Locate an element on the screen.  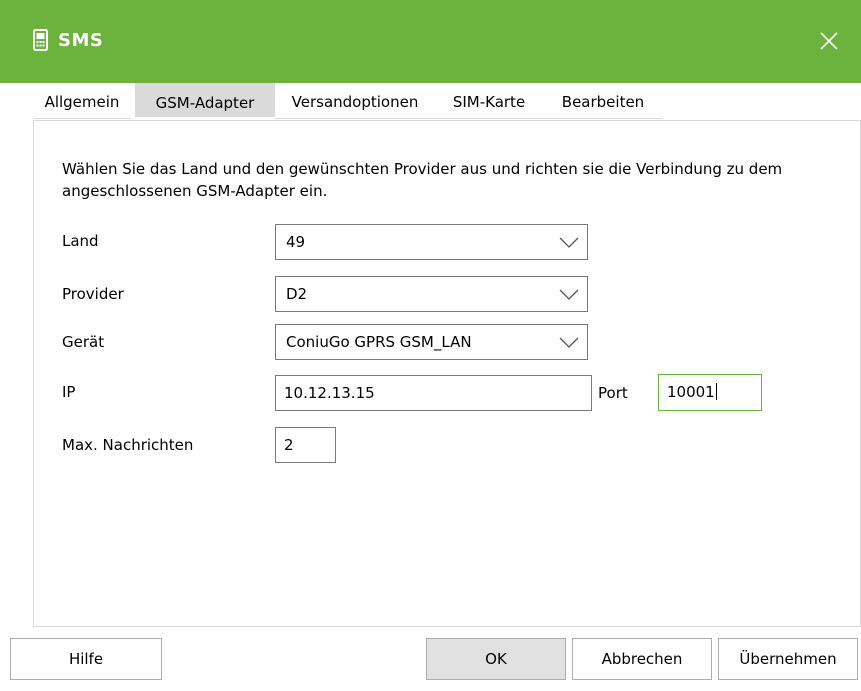
geraet-value: ConiuGo GPRS GSM_LAN is located at coordinates (379, 342).